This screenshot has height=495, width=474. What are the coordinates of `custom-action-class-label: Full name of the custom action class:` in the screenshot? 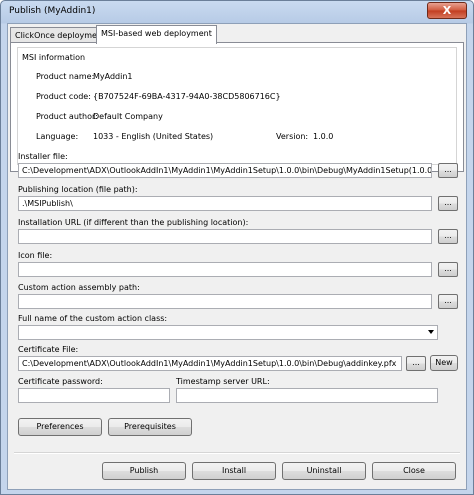 It's located at (93, 318).